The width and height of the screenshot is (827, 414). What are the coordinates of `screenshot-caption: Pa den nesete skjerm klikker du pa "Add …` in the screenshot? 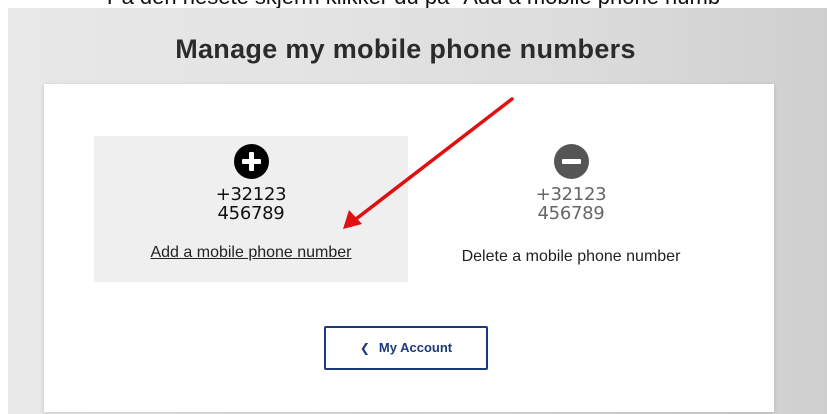 It's located at (413, 4).